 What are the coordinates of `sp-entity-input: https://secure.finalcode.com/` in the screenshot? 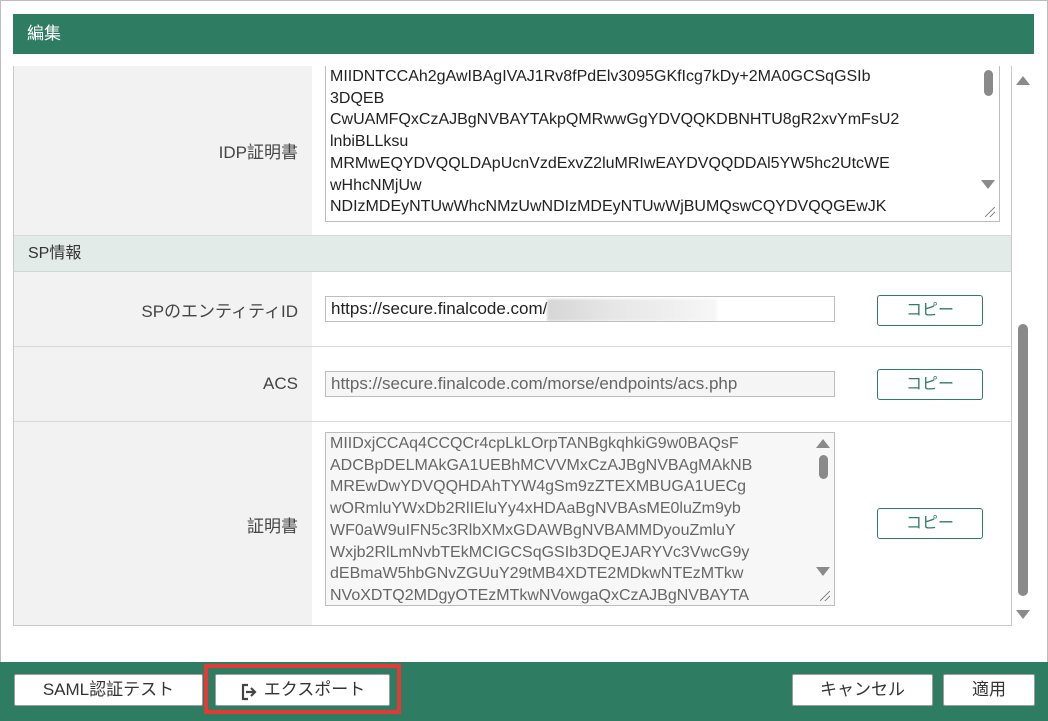 It's located at (580, 309).